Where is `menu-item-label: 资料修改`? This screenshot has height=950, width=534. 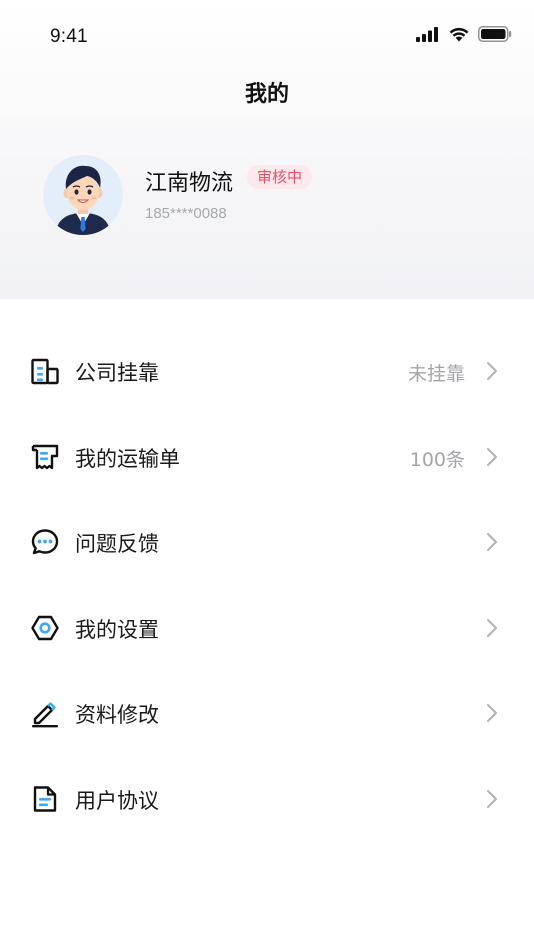
menu-item-label: 资料修改 is located at coordinates (117, 715).